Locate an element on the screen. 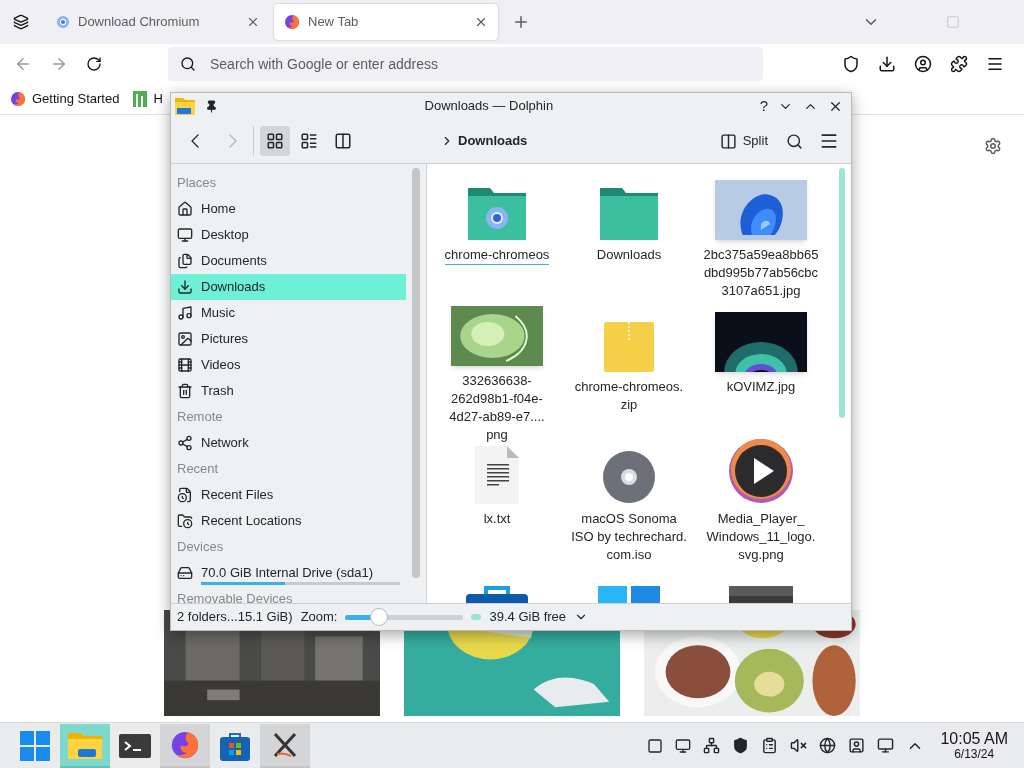  sidebar-label: Recent Locations is located at coordinates (251, 521).